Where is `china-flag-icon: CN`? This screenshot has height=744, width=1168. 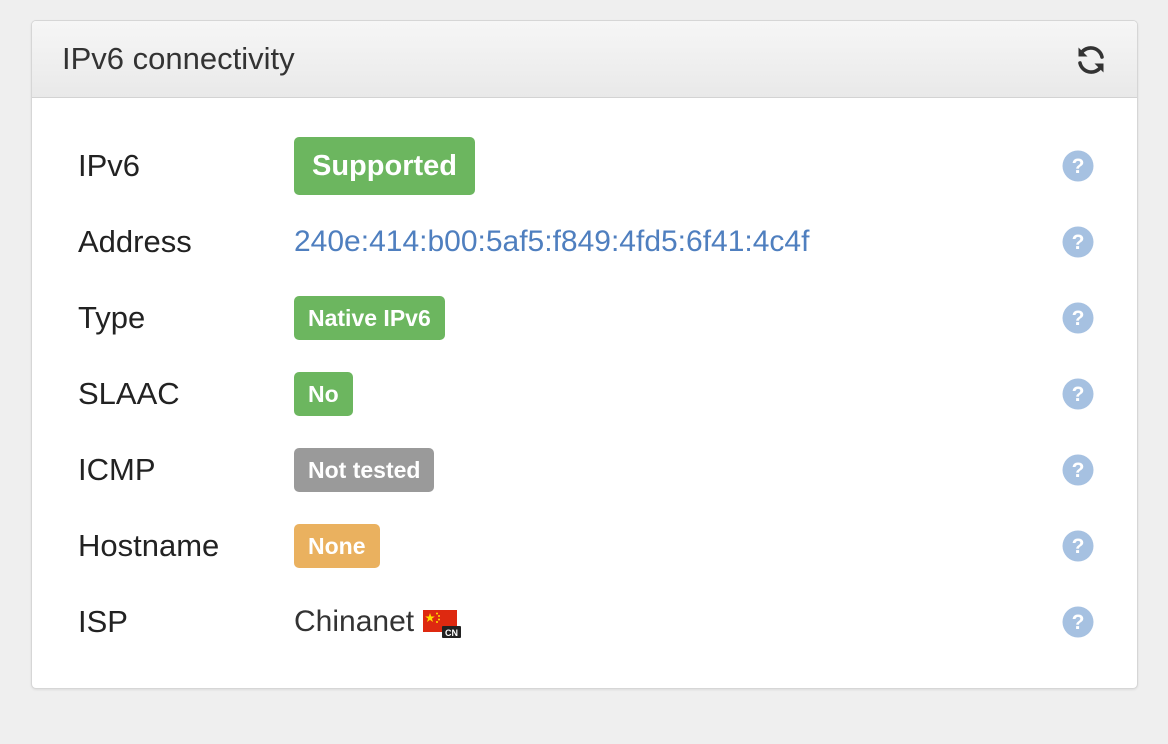 china-flag-icon: CN is located at coordinates (442, 624).